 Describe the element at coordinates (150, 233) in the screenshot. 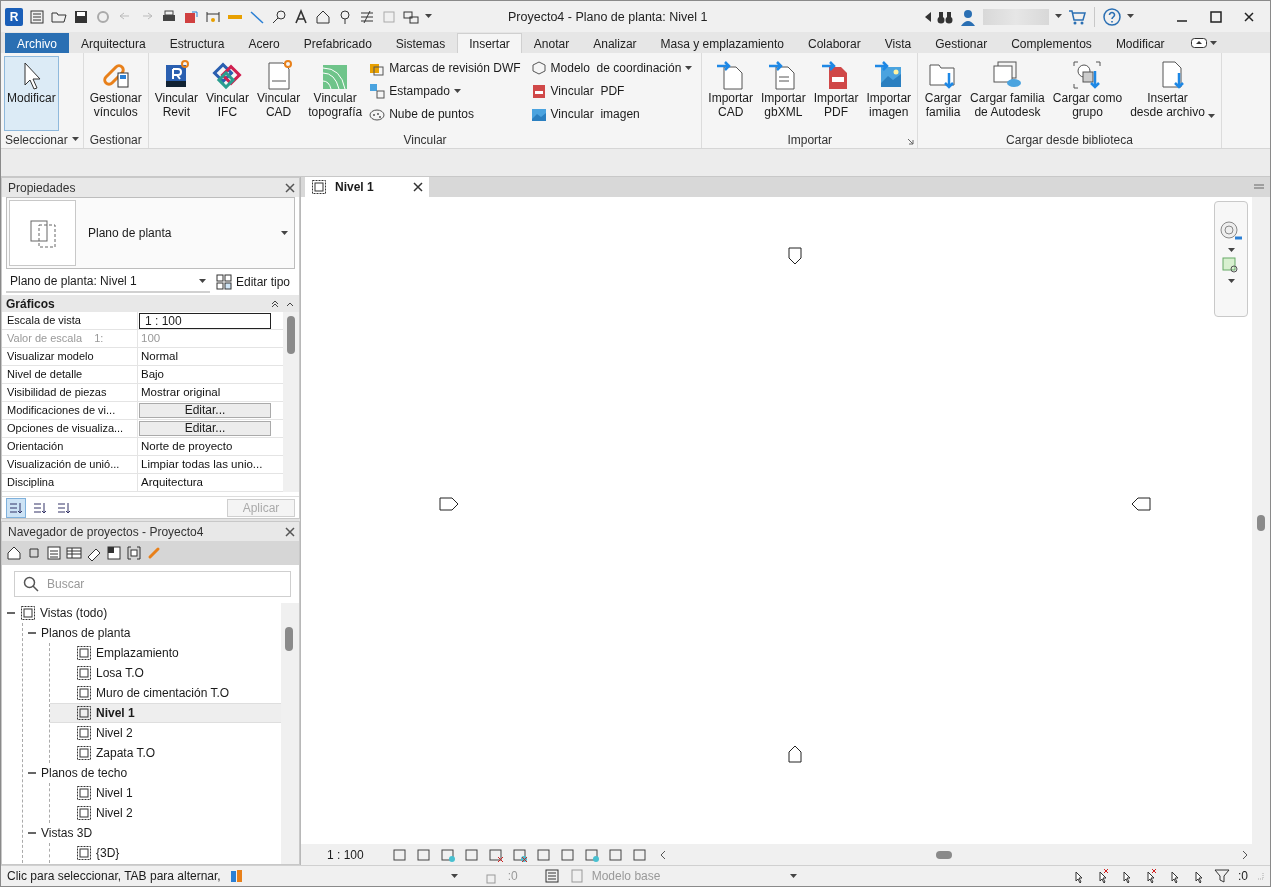

I see `type-selector: Plano de planta` at that location.